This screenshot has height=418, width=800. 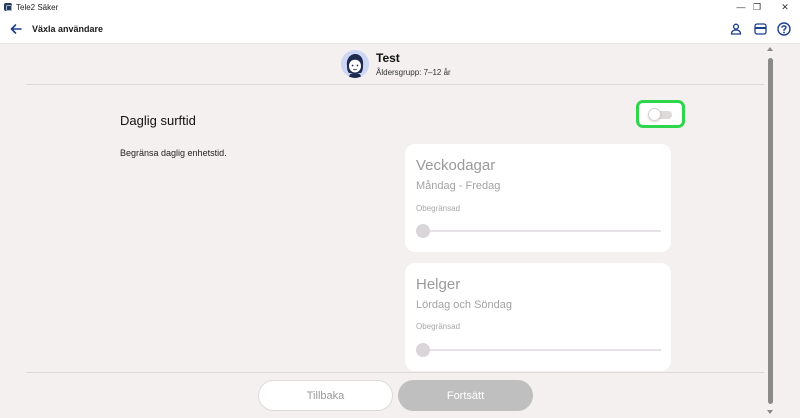 I want to click on weekdays-slider-track, so click(x=541, y=231).